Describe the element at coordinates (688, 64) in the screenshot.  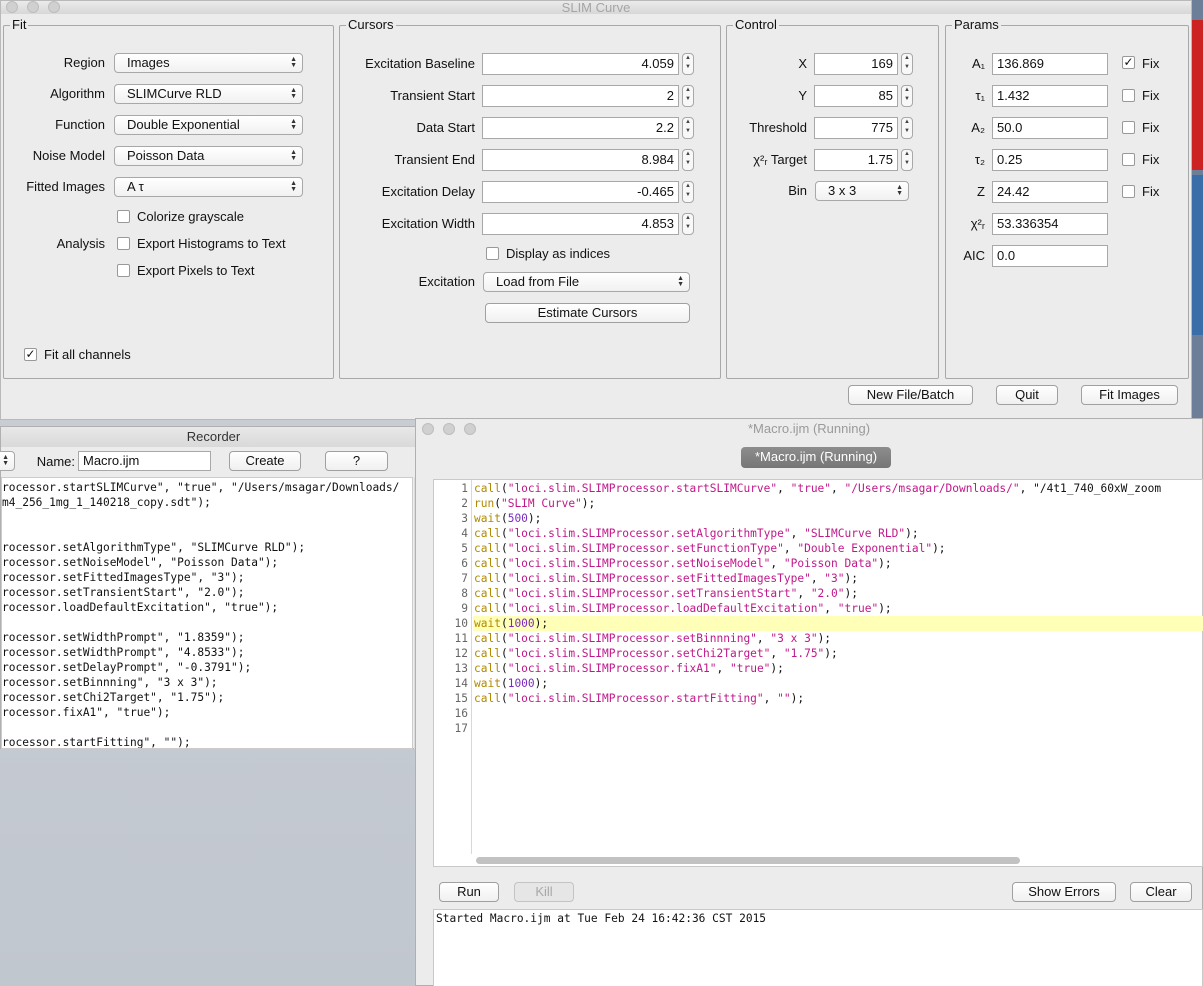
I see `excitation-baseline-stepper: ▲ ▼` at that location.